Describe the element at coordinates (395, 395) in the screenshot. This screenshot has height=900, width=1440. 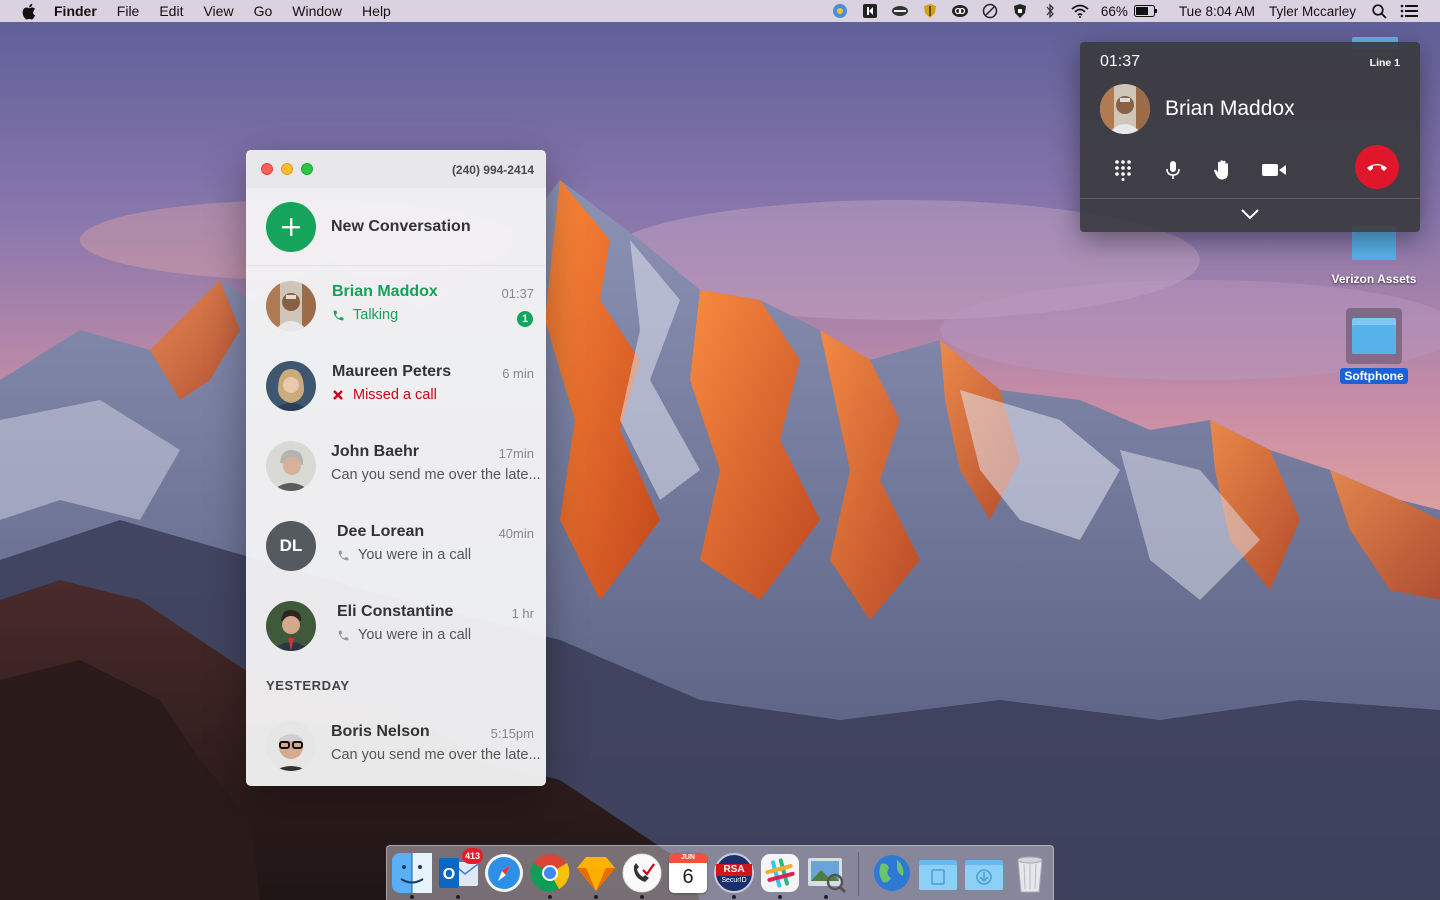
I see `status-text: Missed a call` at that location.